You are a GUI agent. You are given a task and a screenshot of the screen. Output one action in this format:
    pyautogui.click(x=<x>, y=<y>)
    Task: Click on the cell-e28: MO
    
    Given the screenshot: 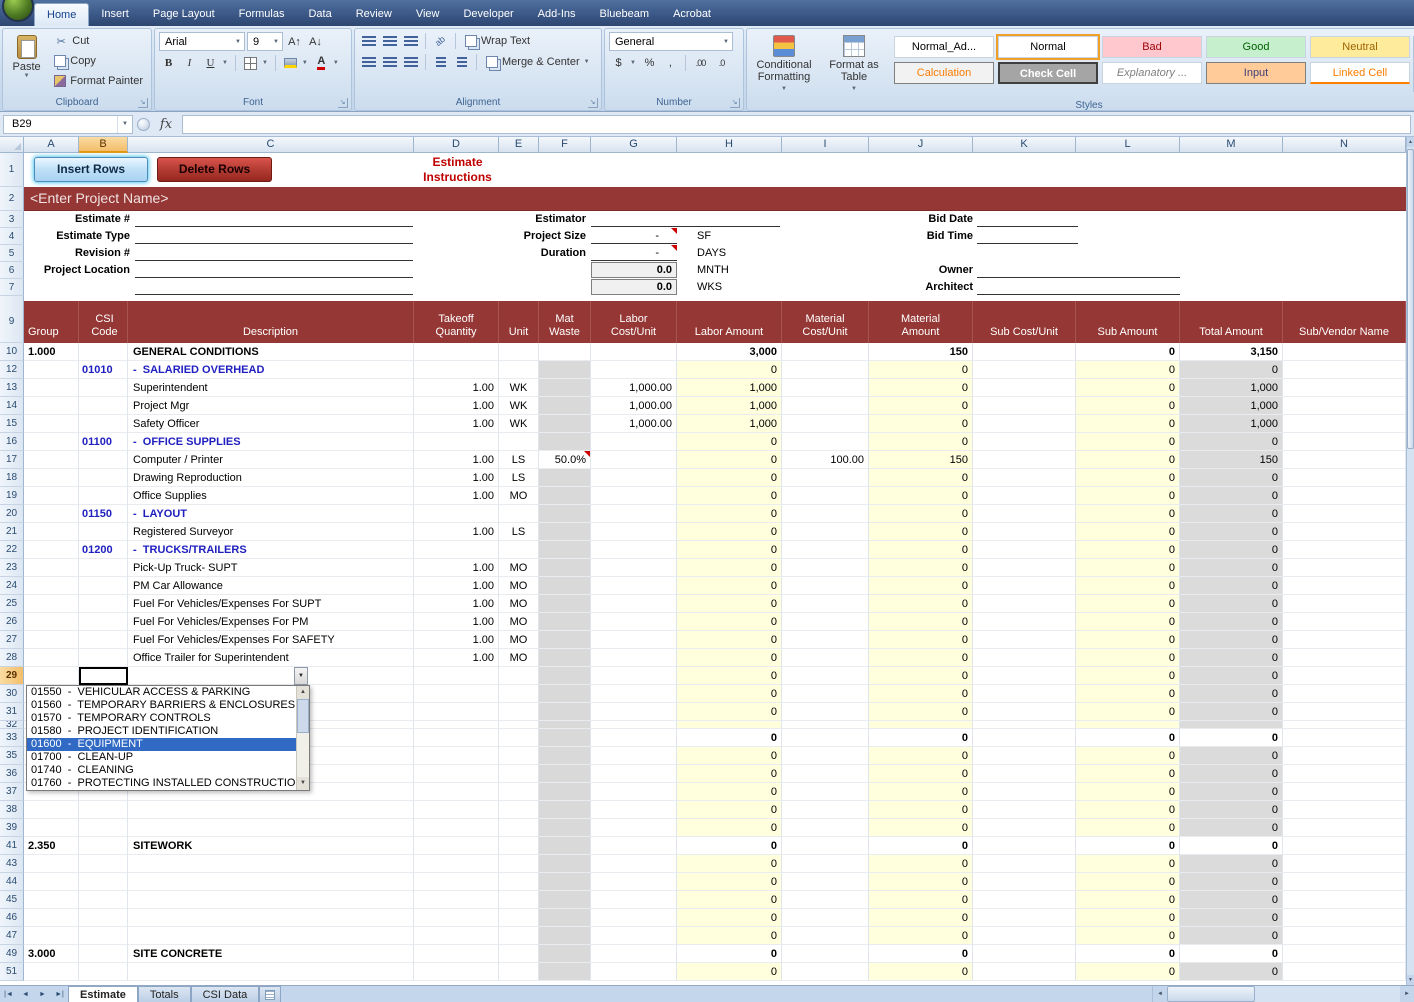 What is the action you would take?
    pyautogui.click(x=519, y=658)
    